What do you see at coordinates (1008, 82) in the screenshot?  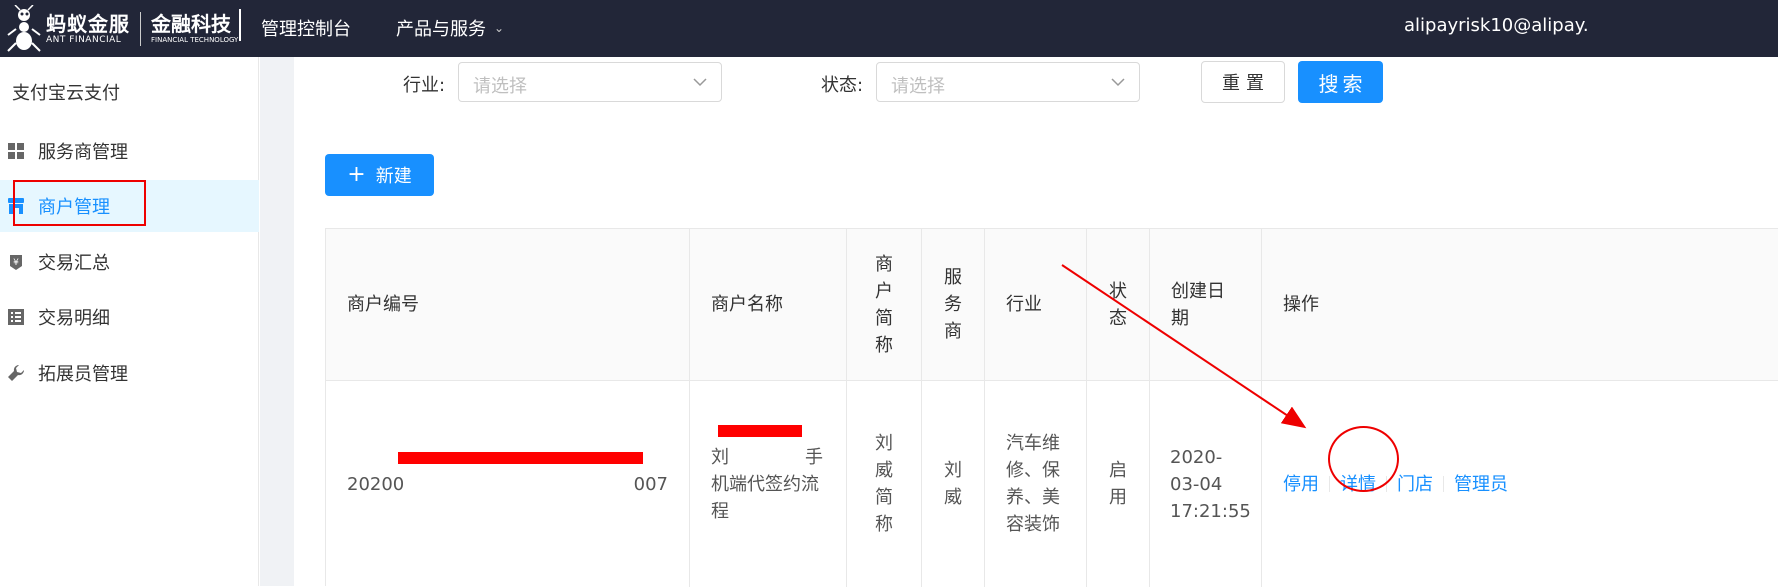 I see `status-select: 请选择` at bounding box center [1008, 82].